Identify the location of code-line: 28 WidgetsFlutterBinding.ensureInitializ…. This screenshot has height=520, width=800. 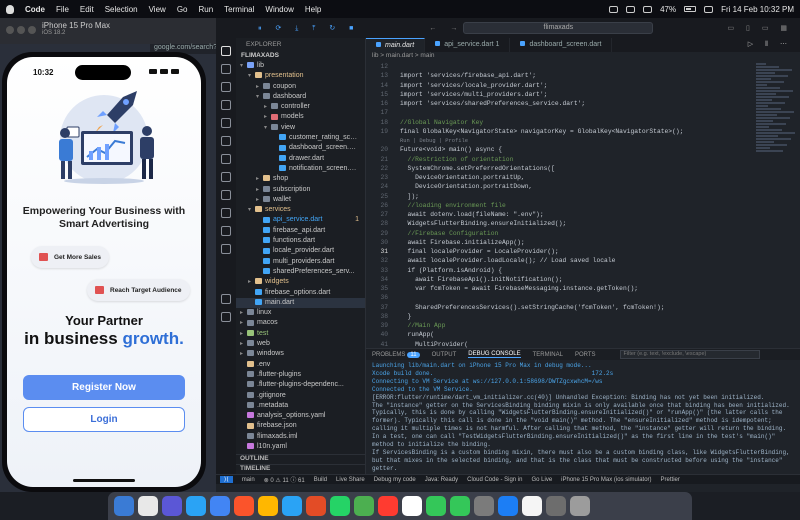
(561, 223).